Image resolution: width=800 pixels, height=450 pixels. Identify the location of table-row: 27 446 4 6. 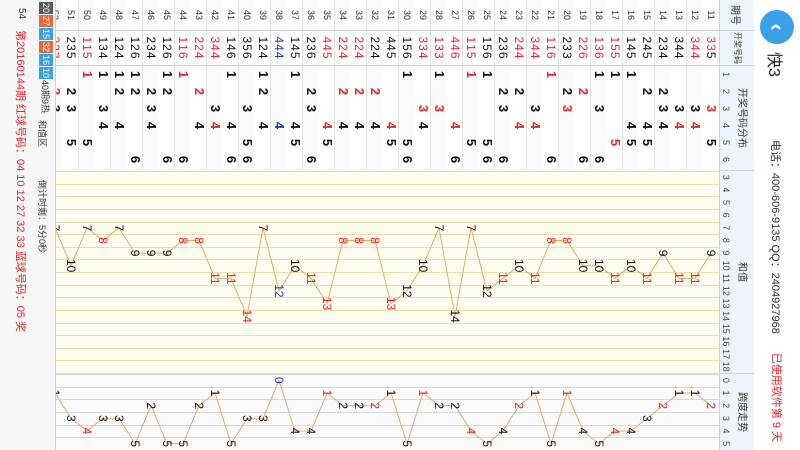
(454, 85).